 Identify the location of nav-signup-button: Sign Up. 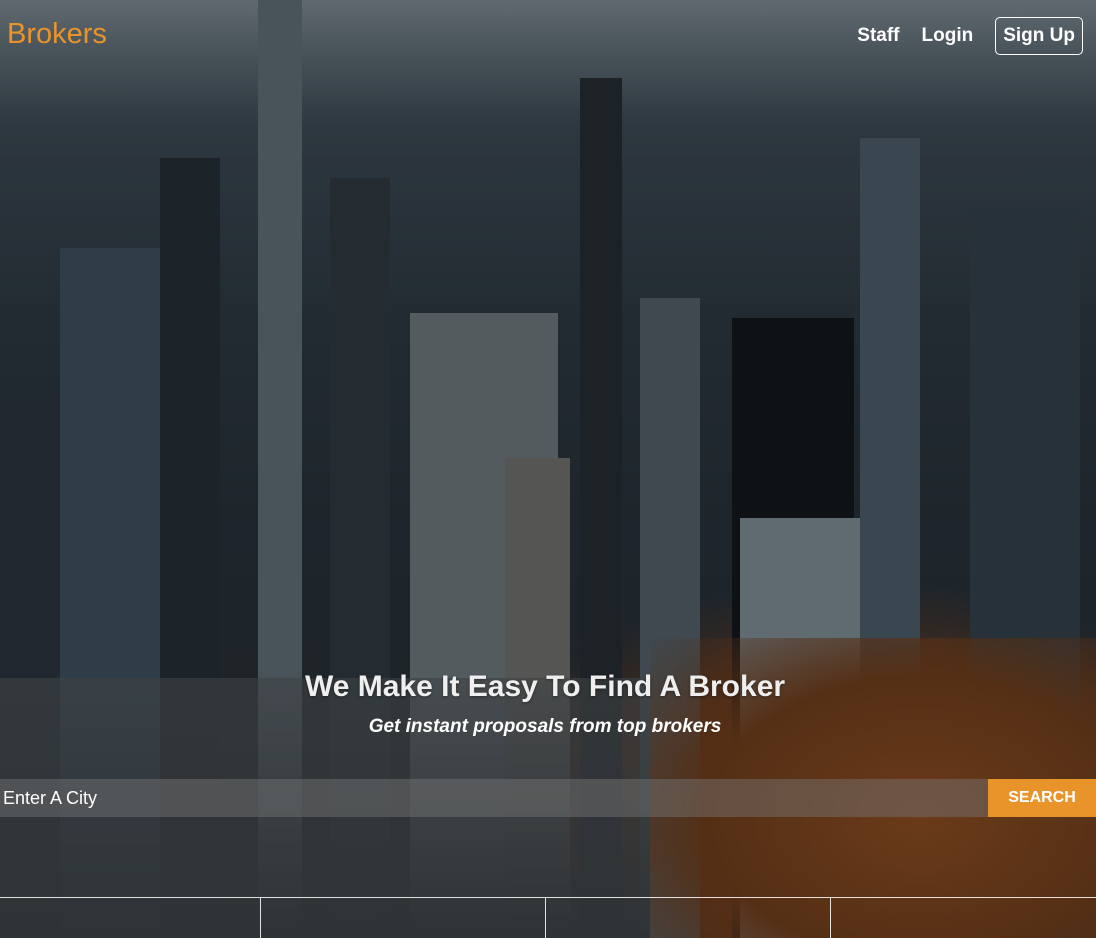
(1039, 36).